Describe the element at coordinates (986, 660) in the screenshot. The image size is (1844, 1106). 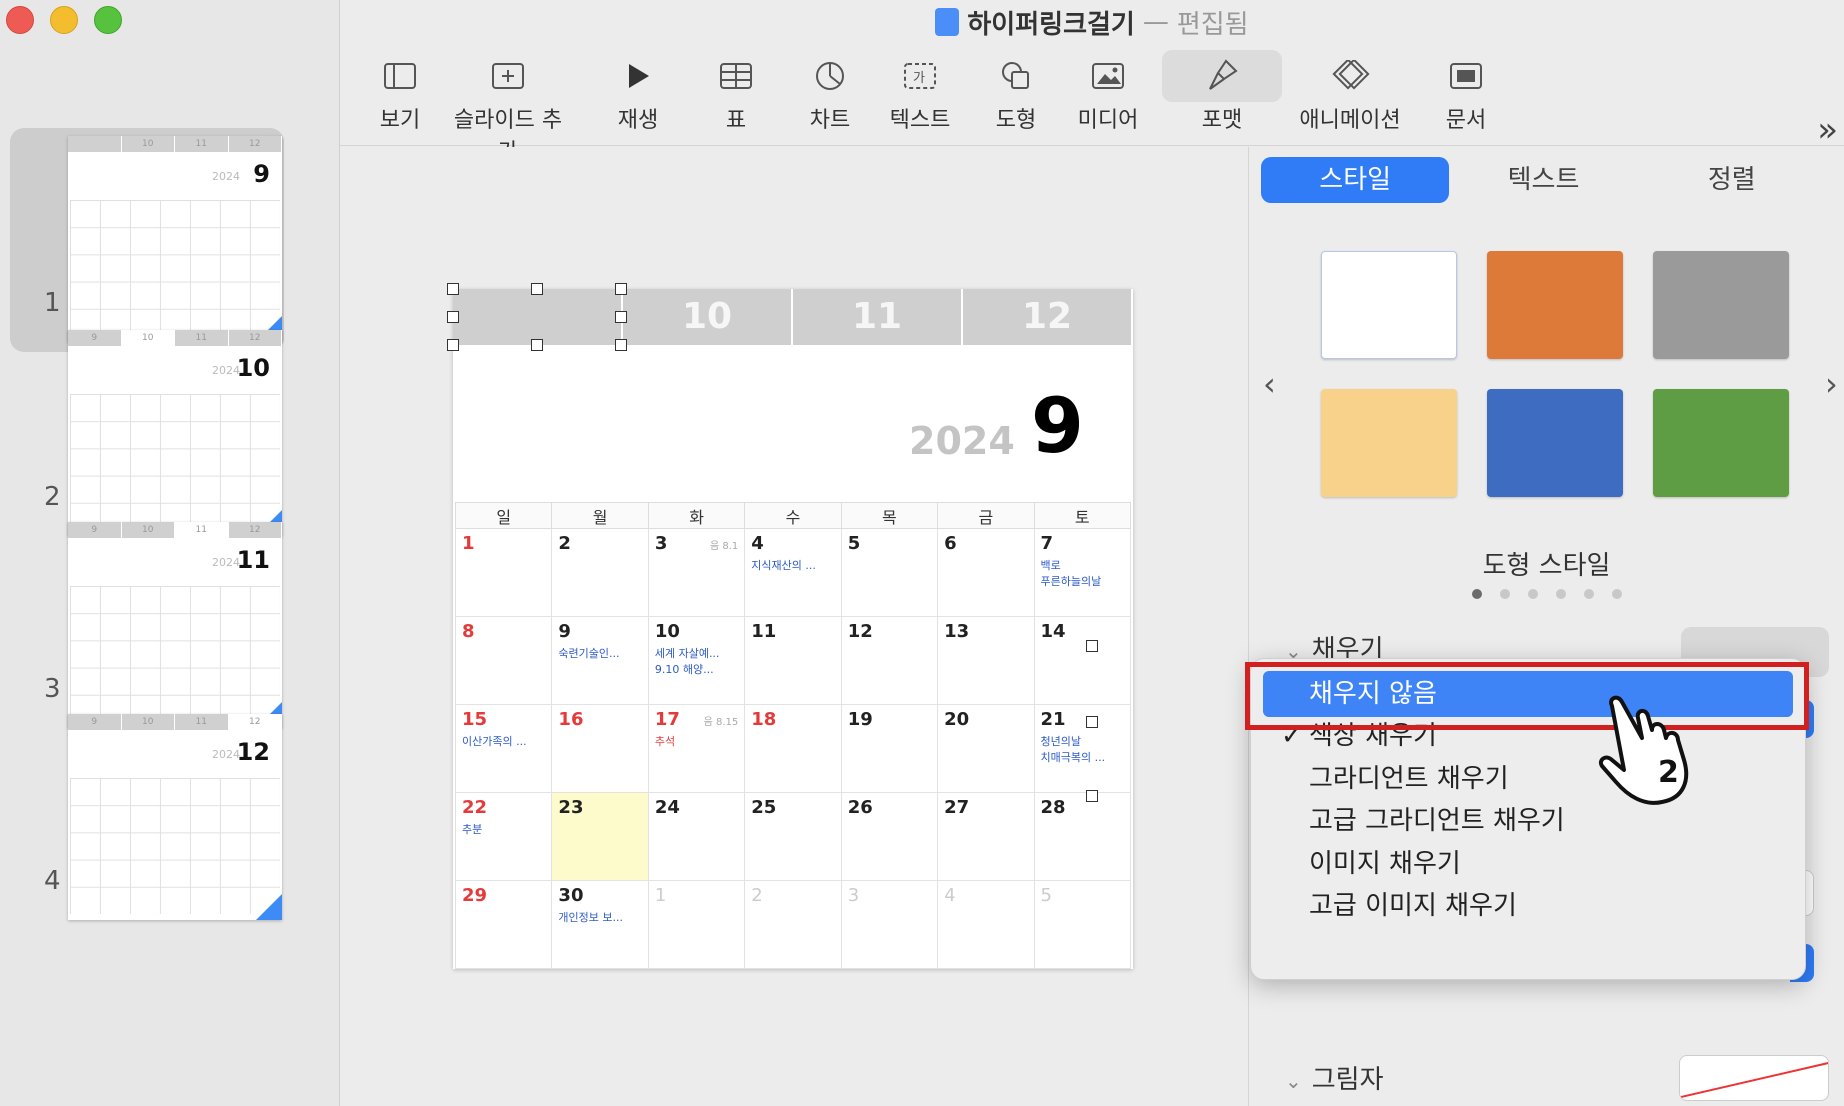
I see `calendar-day-cell: 13` at that location.